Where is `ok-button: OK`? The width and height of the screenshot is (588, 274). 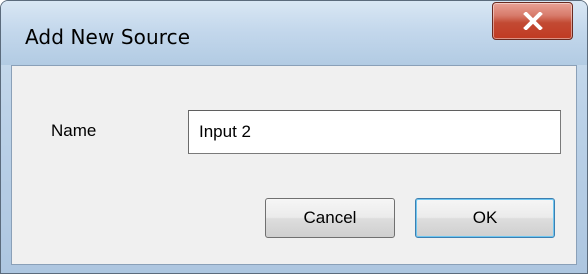 ok-button: OK is located at coordinates (485, 218).